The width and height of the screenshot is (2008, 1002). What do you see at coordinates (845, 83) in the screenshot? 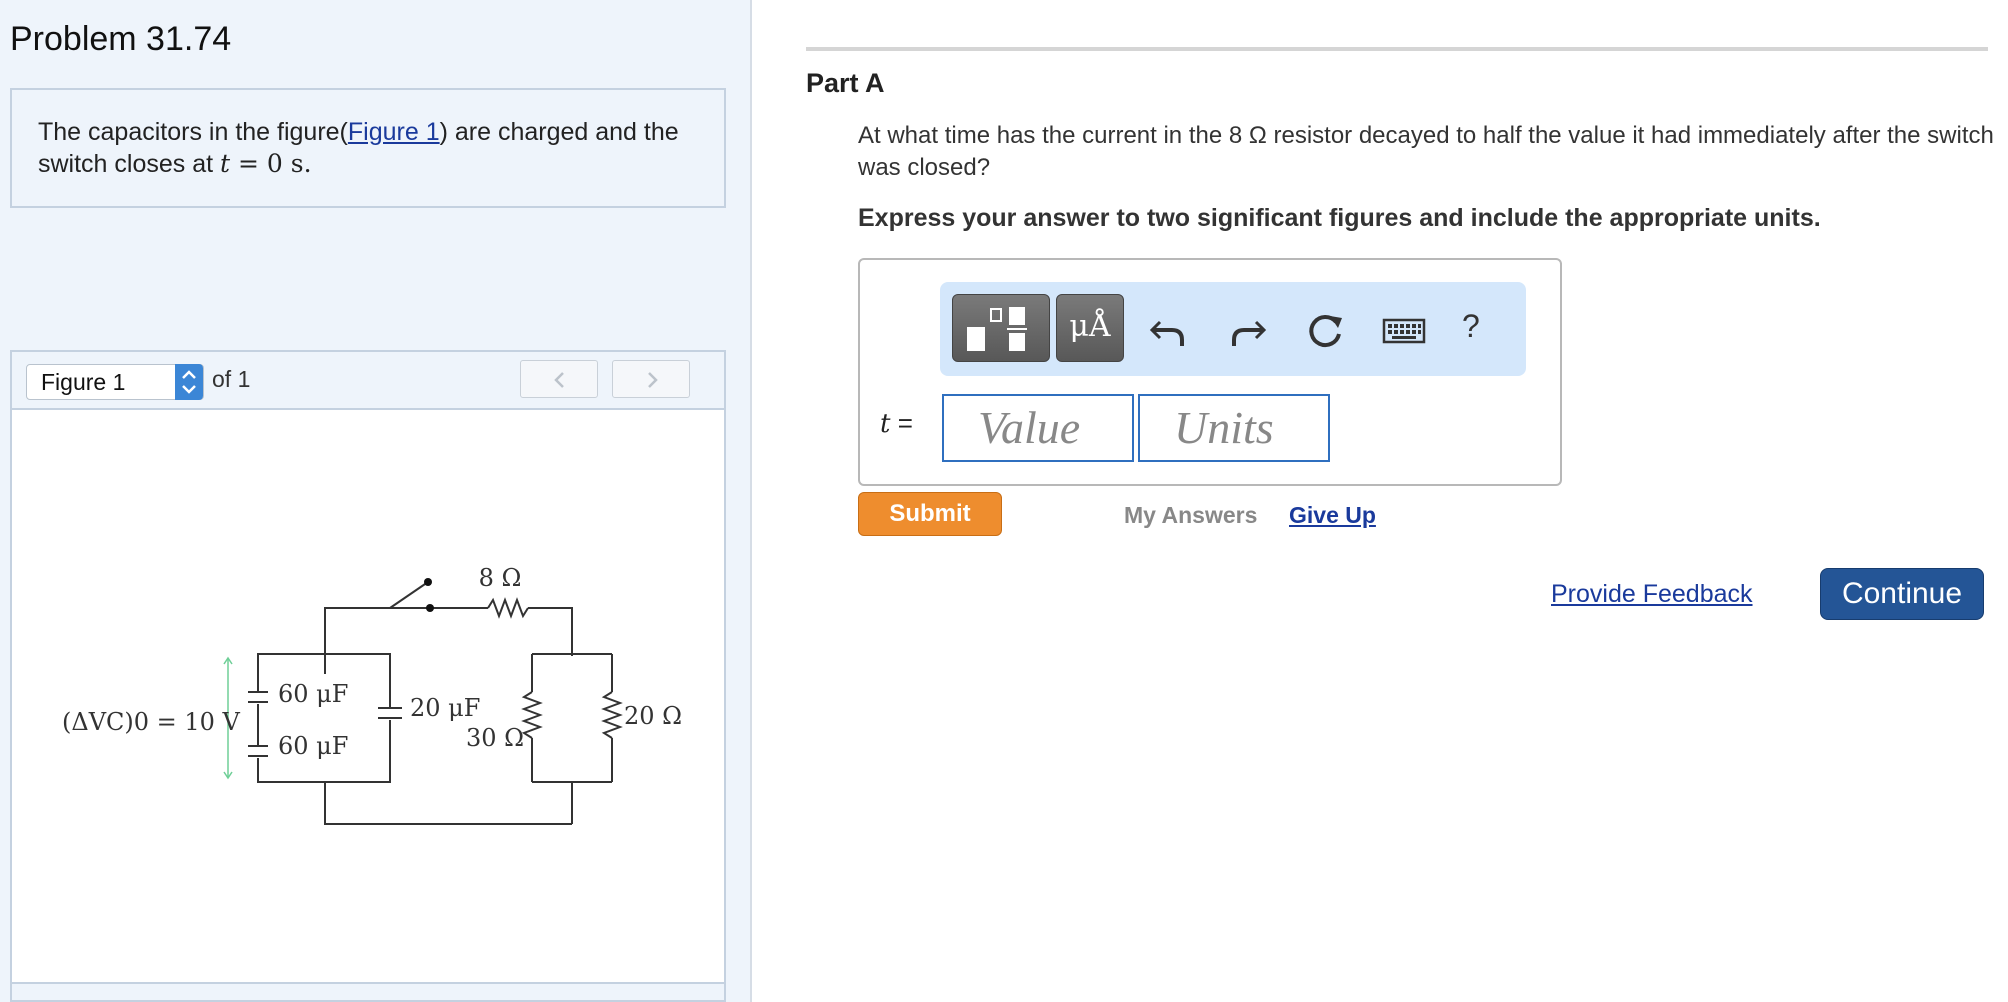
I see `part-title: Part A` at bounding box center [845, 83].